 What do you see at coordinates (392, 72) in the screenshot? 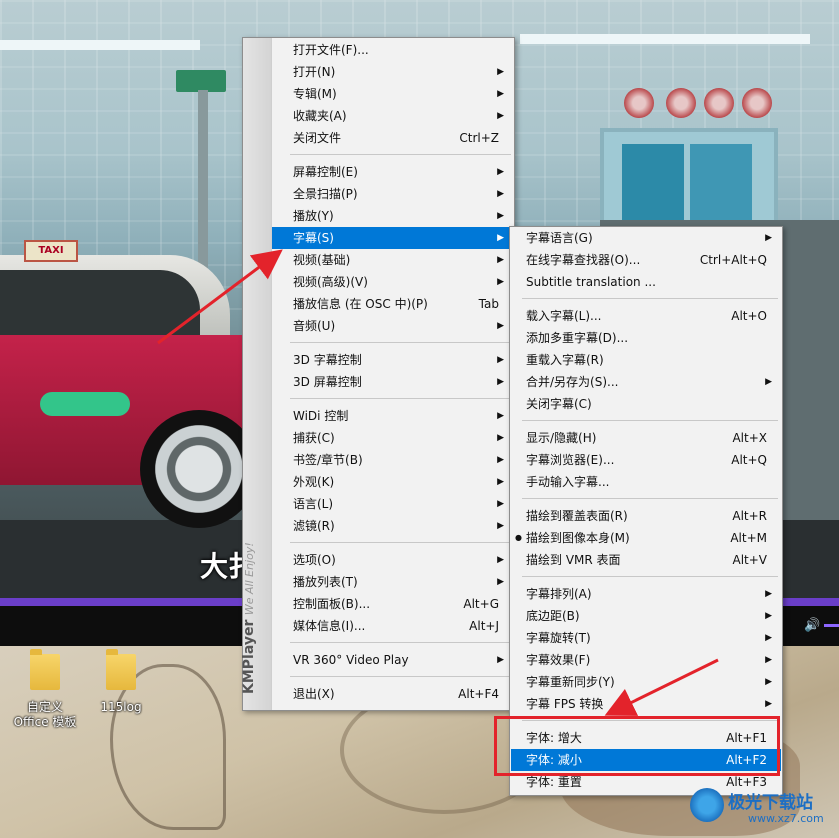
I see `menu-item: 打开(N) ▶` at bounding box center [392, 72].